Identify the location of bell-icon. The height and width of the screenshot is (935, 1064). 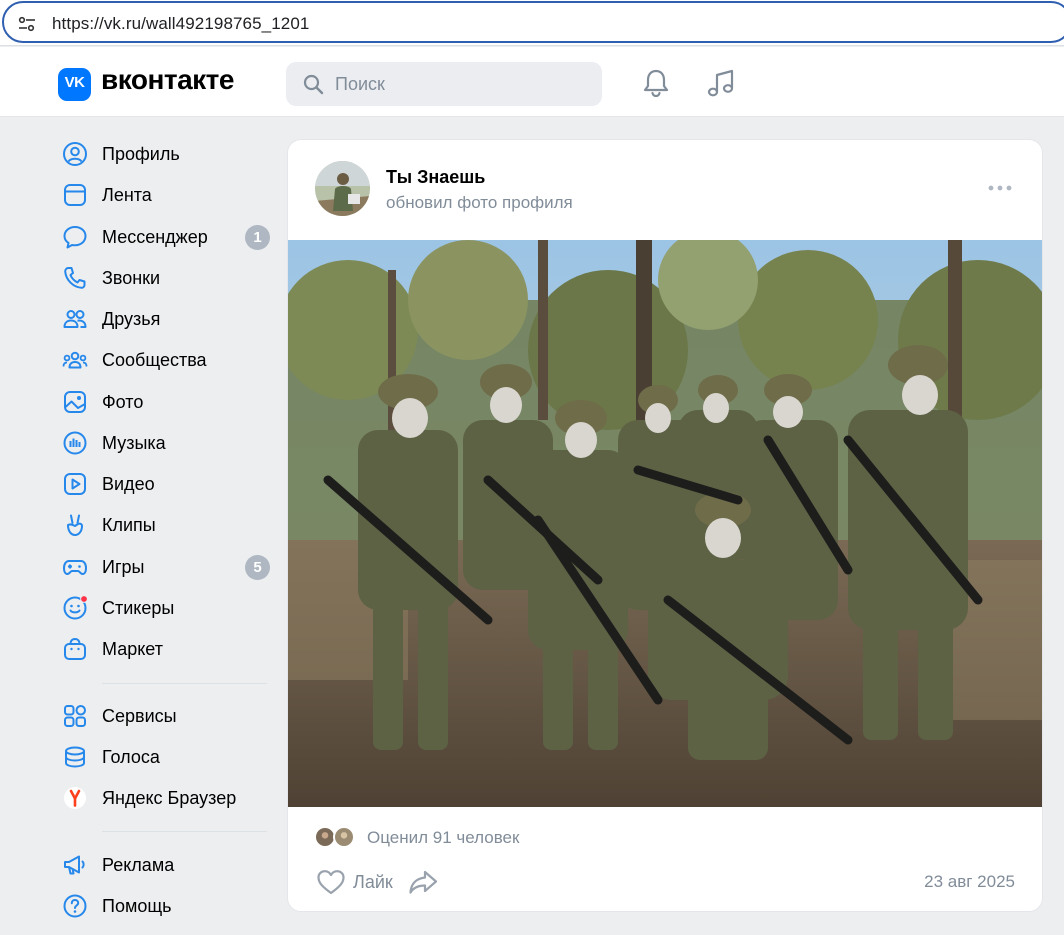
(656, 83).